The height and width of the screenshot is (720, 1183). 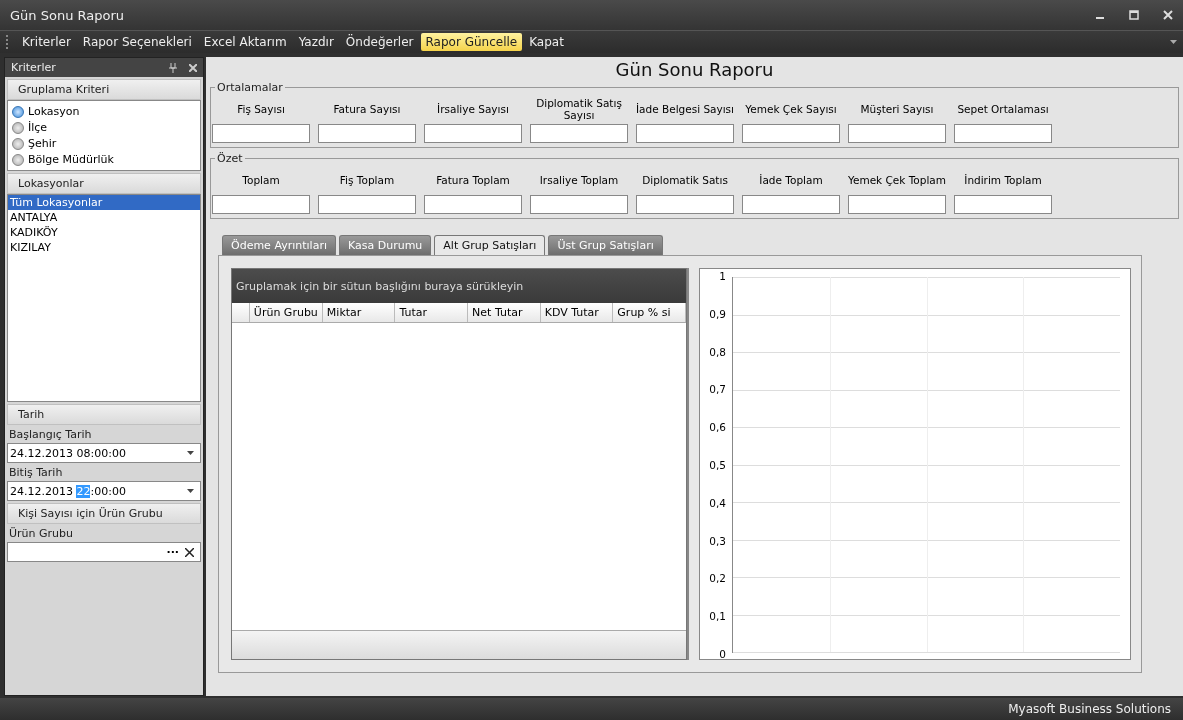 I want to click on browse-button: ···, so click(x=172, y=552).